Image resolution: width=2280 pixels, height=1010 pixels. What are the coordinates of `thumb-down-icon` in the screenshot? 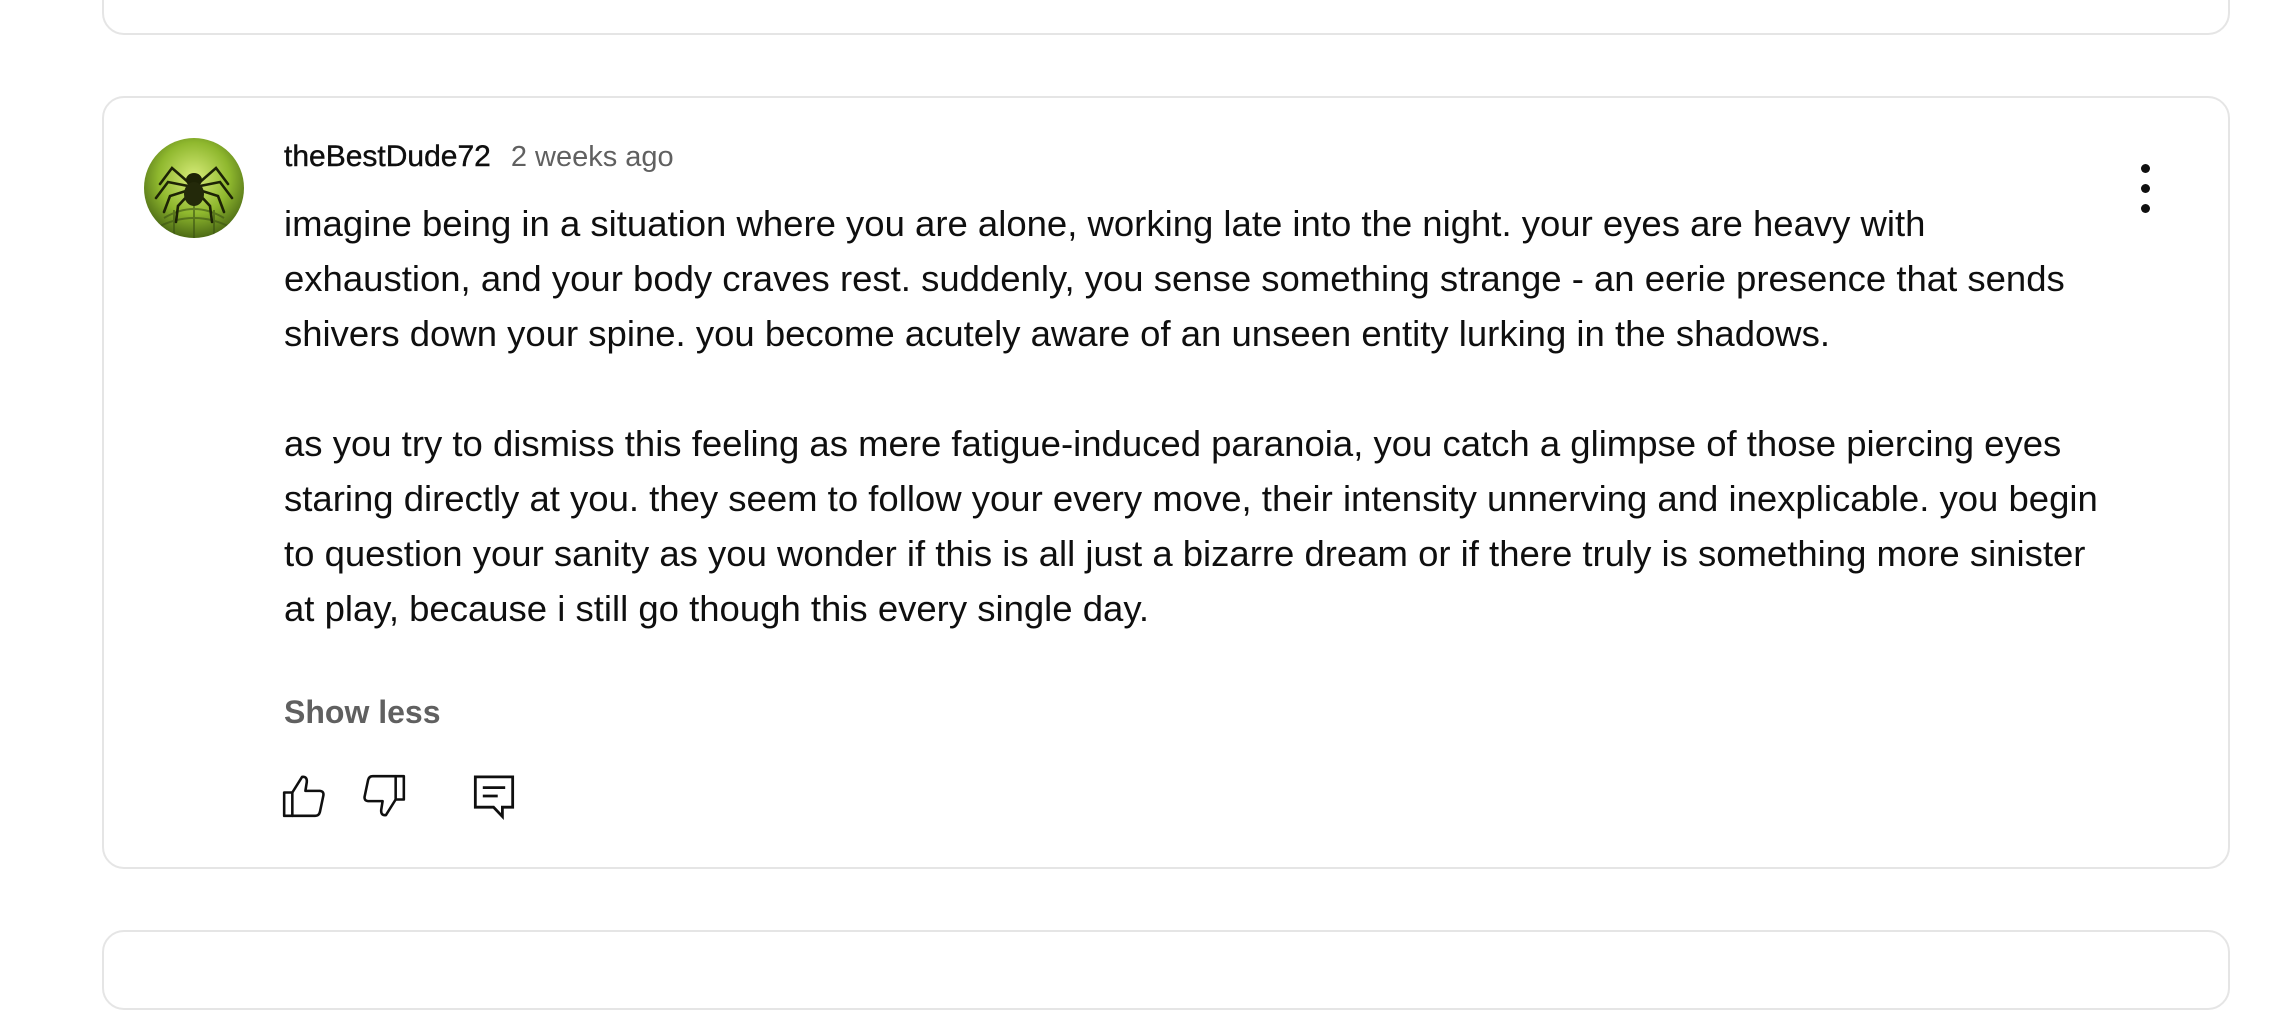 It's located at (384, 795).